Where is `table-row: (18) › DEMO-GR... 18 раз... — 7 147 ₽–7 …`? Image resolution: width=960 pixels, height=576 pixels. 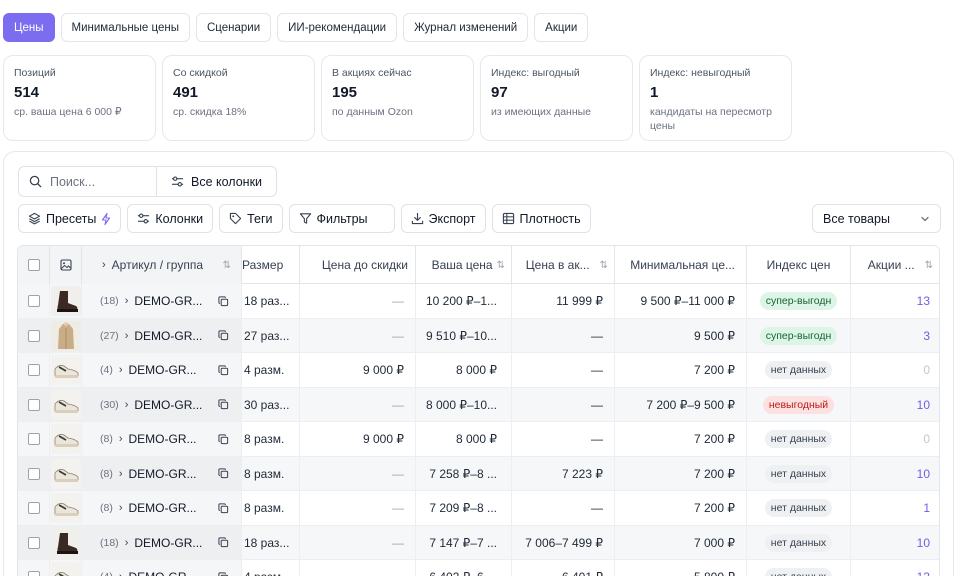 table-row: (18) › DEMO-GR... 18 раз... — 7 147 ₽–7 … is located at coordinates (478, 542).